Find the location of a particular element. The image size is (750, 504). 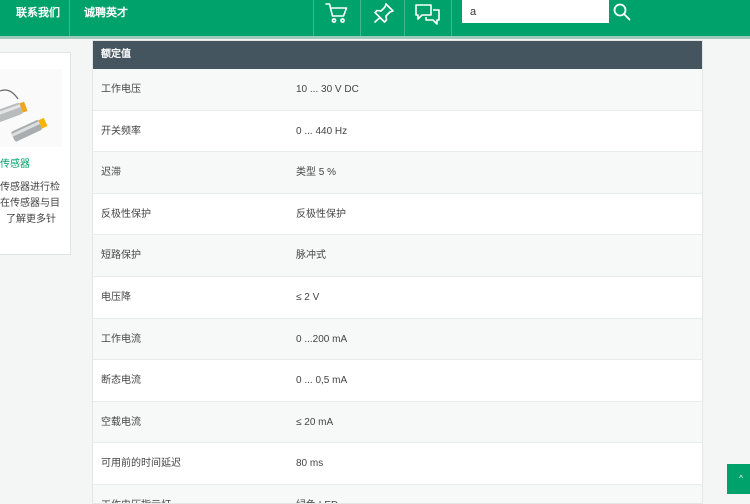

spec-key: 断态电流 is located at coordinates (121, 381).